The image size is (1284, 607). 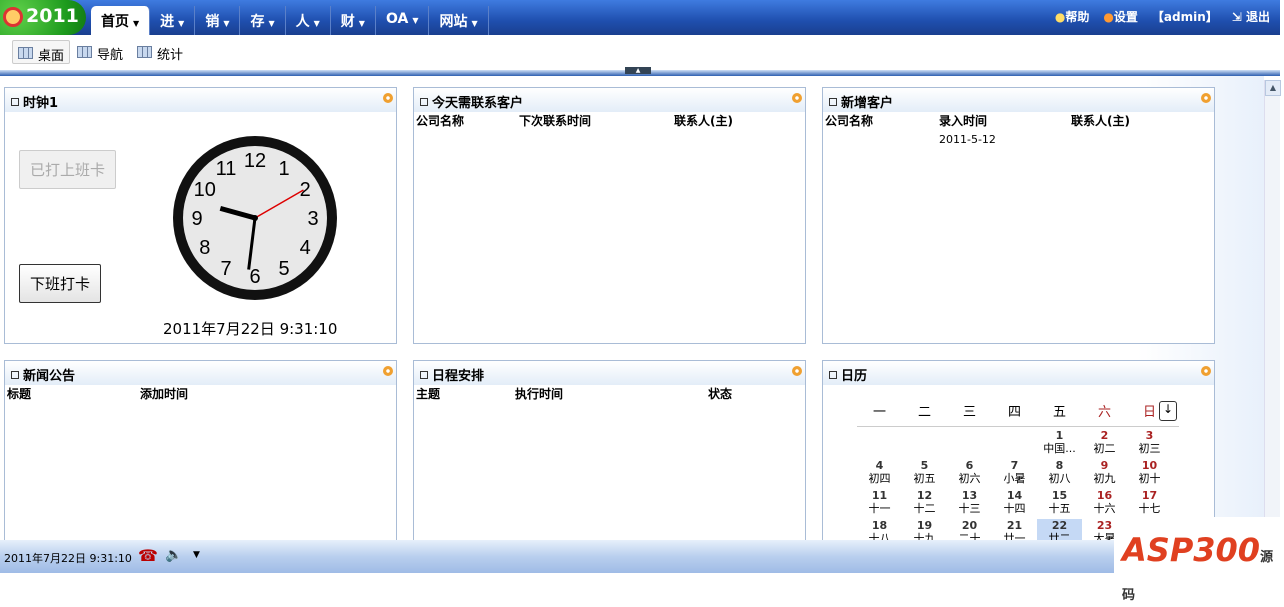 I want to click on calendar-day: 6 初六, so click(x=969, y=474).